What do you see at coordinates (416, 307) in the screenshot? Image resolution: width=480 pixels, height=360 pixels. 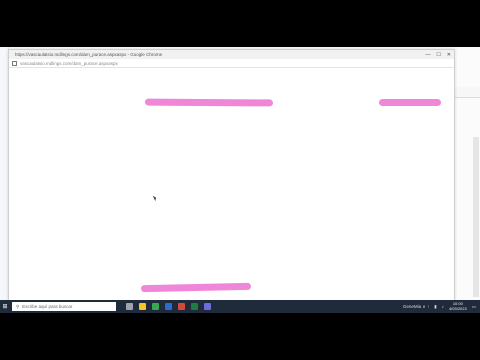 I see `tray-text: GeneMia ∧ ↑` at bounding box center [416, 307].